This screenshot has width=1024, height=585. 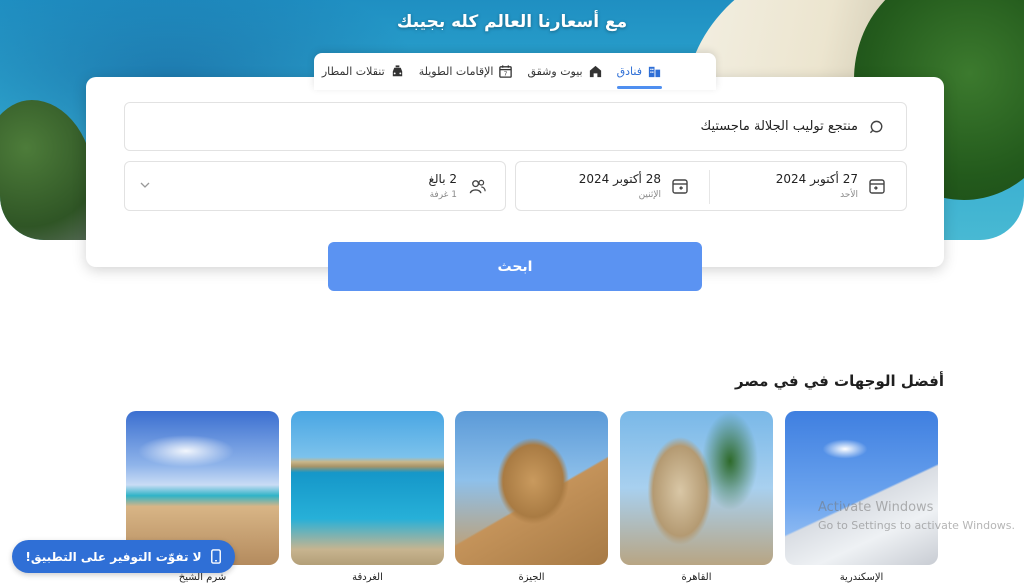 What do you see at coordinates (816, 179) in the screenshot?
I see `checkin-date-text: 27 أكتوبر 2024` at bounding box center [816, 179].